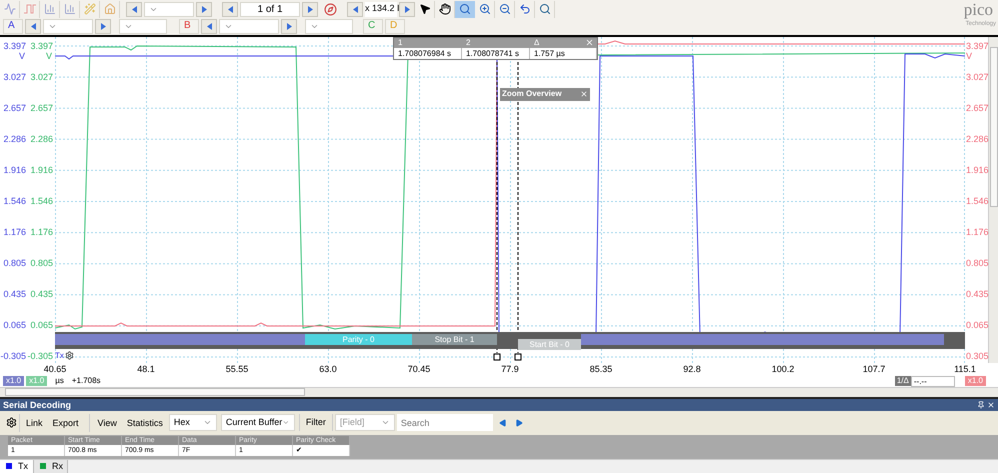 Image resolution: width=998 pixels, height=473 pixels. Describe the element at coordinates (69, 355) in the screenshot. I see `gear-icon` at that location.